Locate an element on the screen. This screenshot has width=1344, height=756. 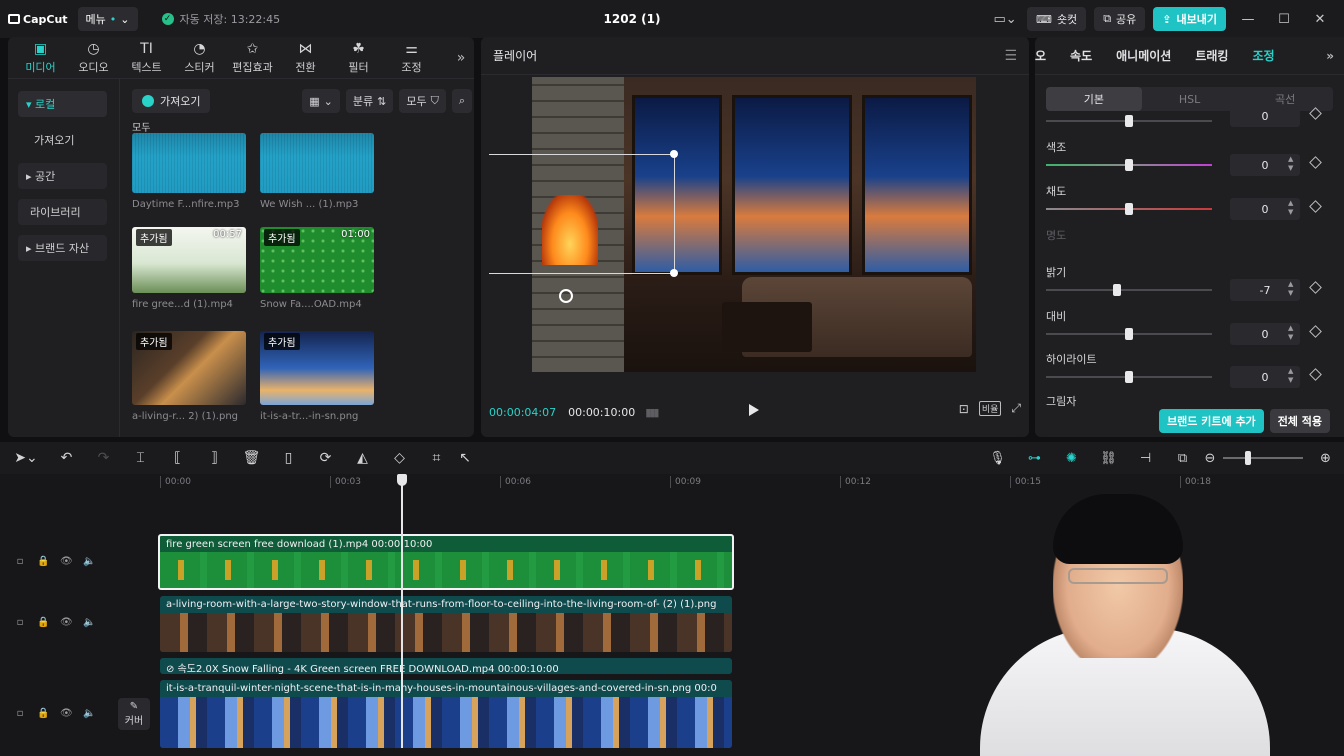
layout-icon: ▭⌄ is located at coordinates (1005, 19).